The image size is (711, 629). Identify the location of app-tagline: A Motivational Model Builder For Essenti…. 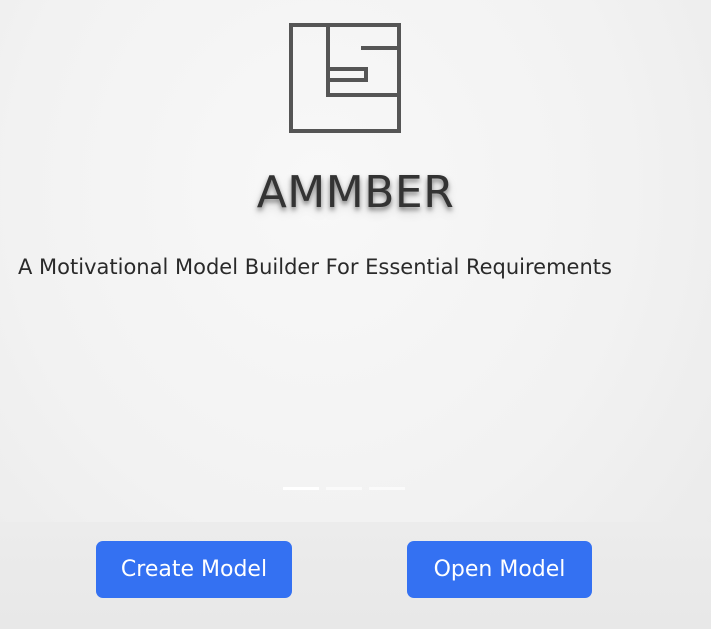
(315, 267).